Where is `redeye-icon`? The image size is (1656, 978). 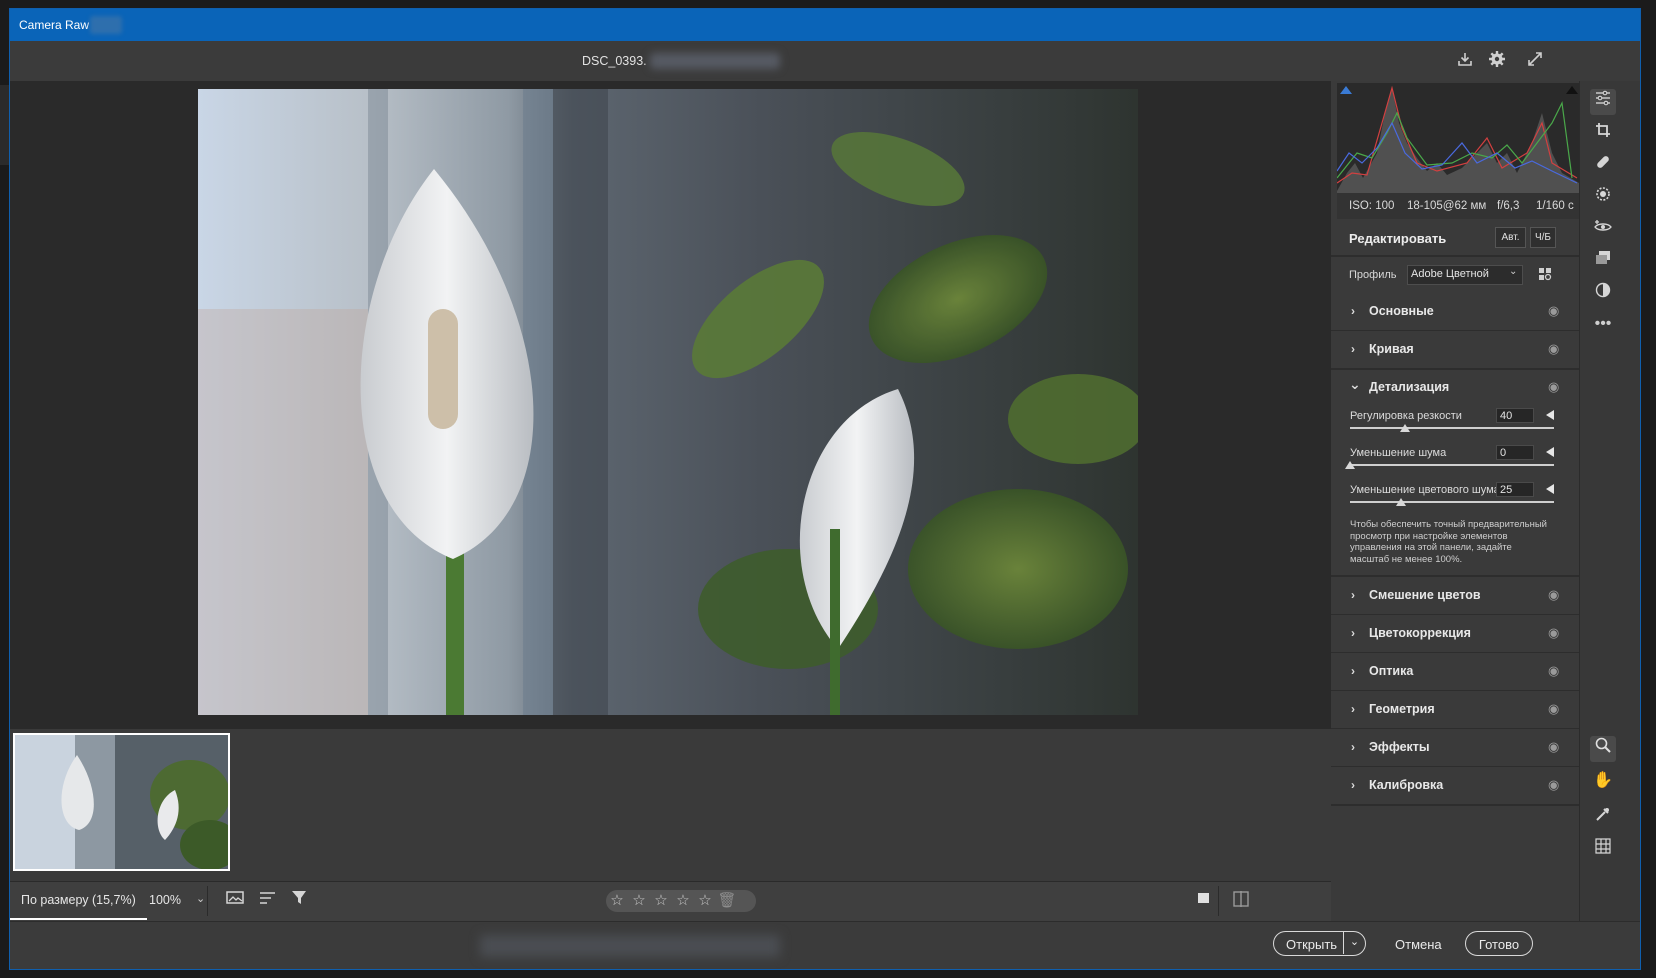
redeye-icon is located at coordinates (1603, 230).